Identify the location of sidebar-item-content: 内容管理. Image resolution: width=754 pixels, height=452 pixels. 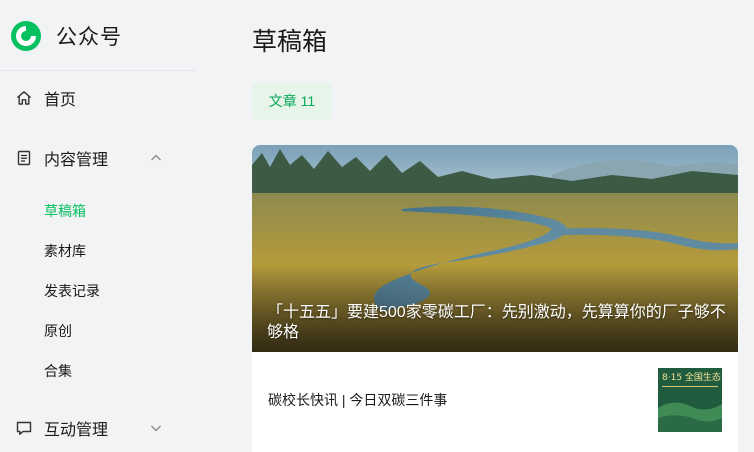
(98, 158).